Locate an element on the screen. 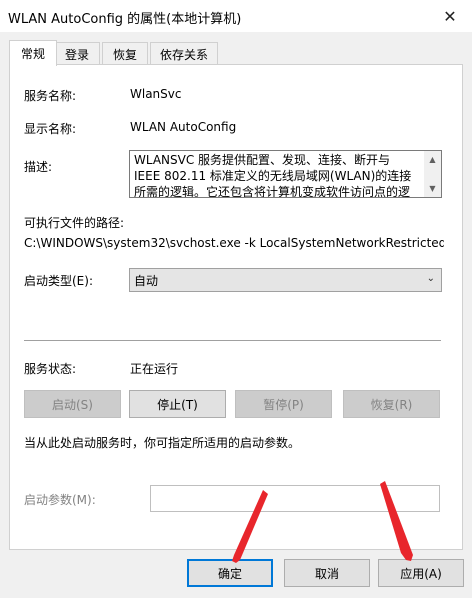 This screenshot has height=598, width=472. tab-label: 常规 is located at coordinates (32, 54).